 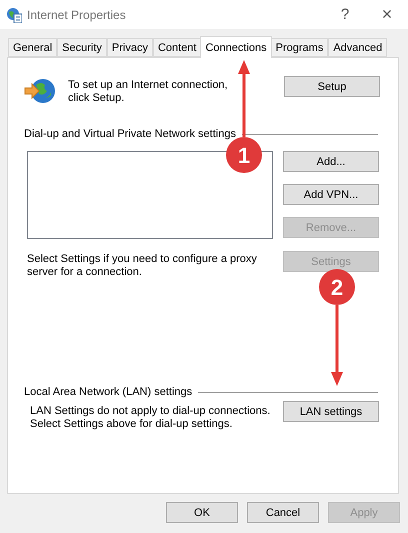 What do you see at coordinates (345, 14) in the screenshot?
I see `help-button: ?` at bounding box center [345, 14].